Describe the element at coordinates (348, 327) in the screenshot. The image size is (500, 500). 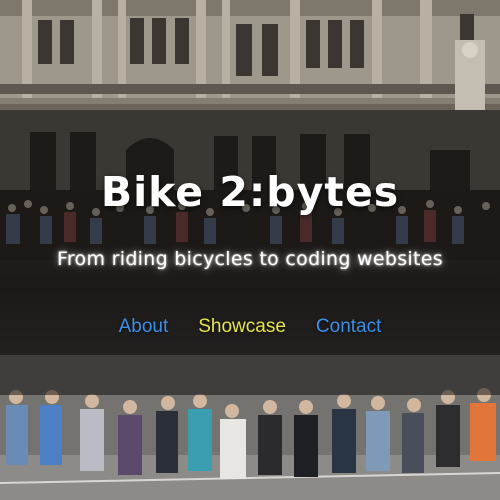
I see `nav-link-contact: Contact` at that location.